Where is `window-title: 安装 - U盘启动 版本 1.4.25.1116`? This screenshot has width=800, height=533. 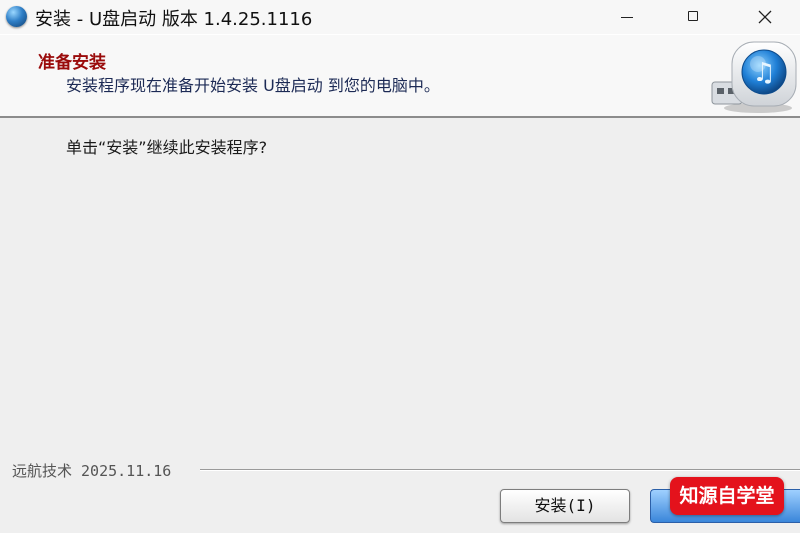
window-title: 安装 - U盘启动 版本 1.4.25.1116 is located at coordinates (174, 19).